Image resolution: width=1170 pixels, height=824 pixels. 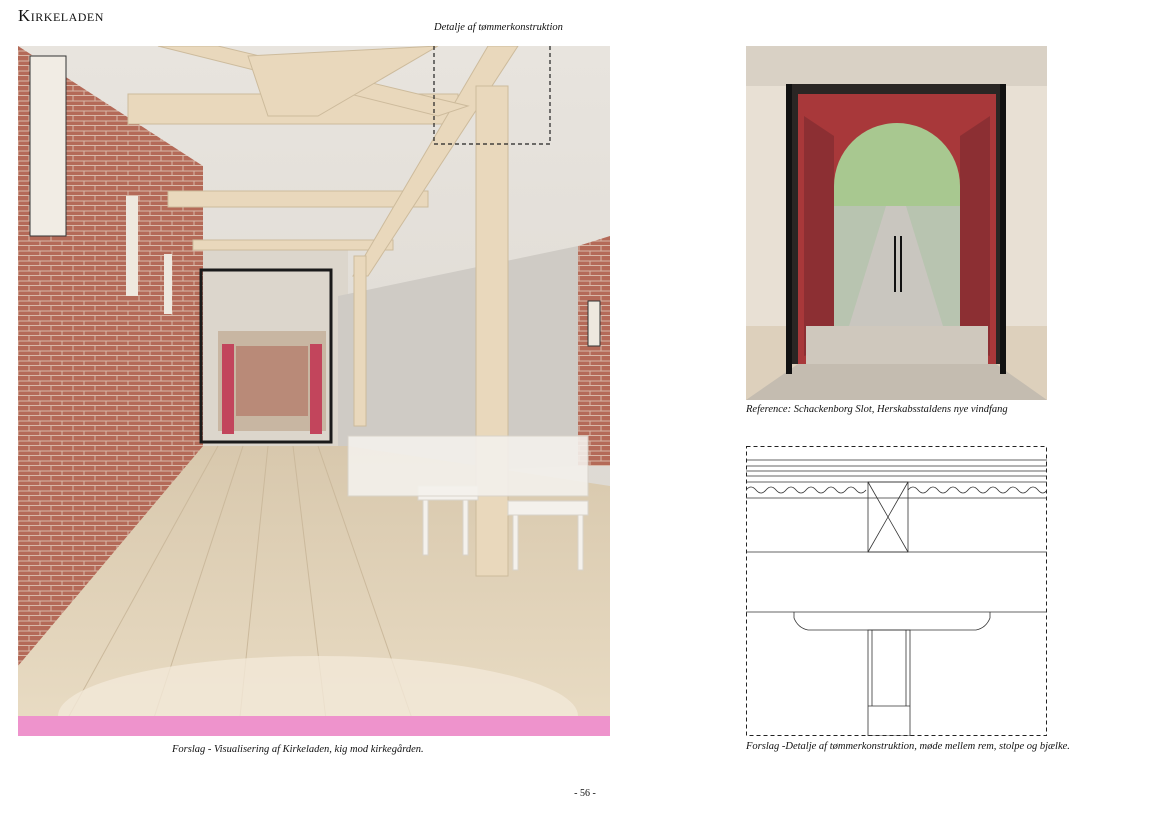 I want to click on detail-label: Detalje af tømmerkonstruktion, so click(x=498, y=27).